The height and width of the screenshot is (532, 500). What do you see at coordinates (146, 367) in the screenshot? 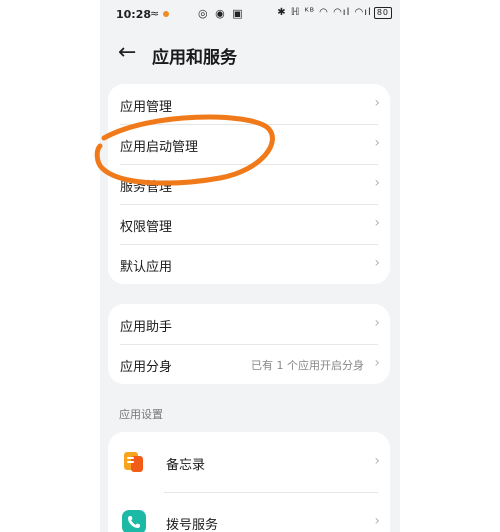
I see `row-label: 应用分身` at bounding box center [146, 367].